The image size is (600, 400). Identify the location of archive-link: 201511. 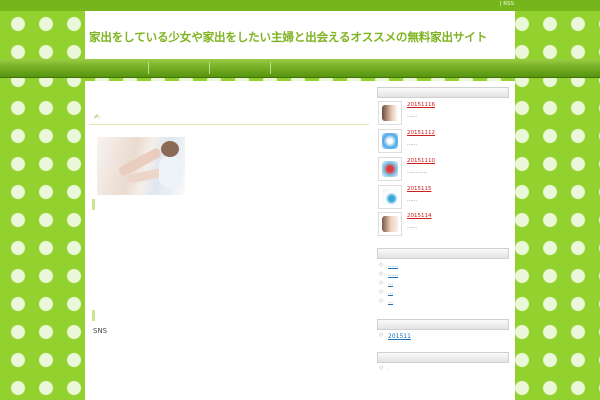
(399, 336).